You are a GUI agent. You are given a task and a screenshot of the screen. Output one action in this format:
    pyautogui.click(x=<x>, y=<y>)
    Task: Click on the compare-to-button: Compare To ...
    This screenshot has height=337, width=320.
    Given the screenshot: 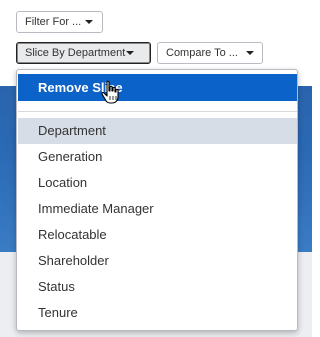 What is the action you would take?
    pyautogui.click(x=210, y=53)
    